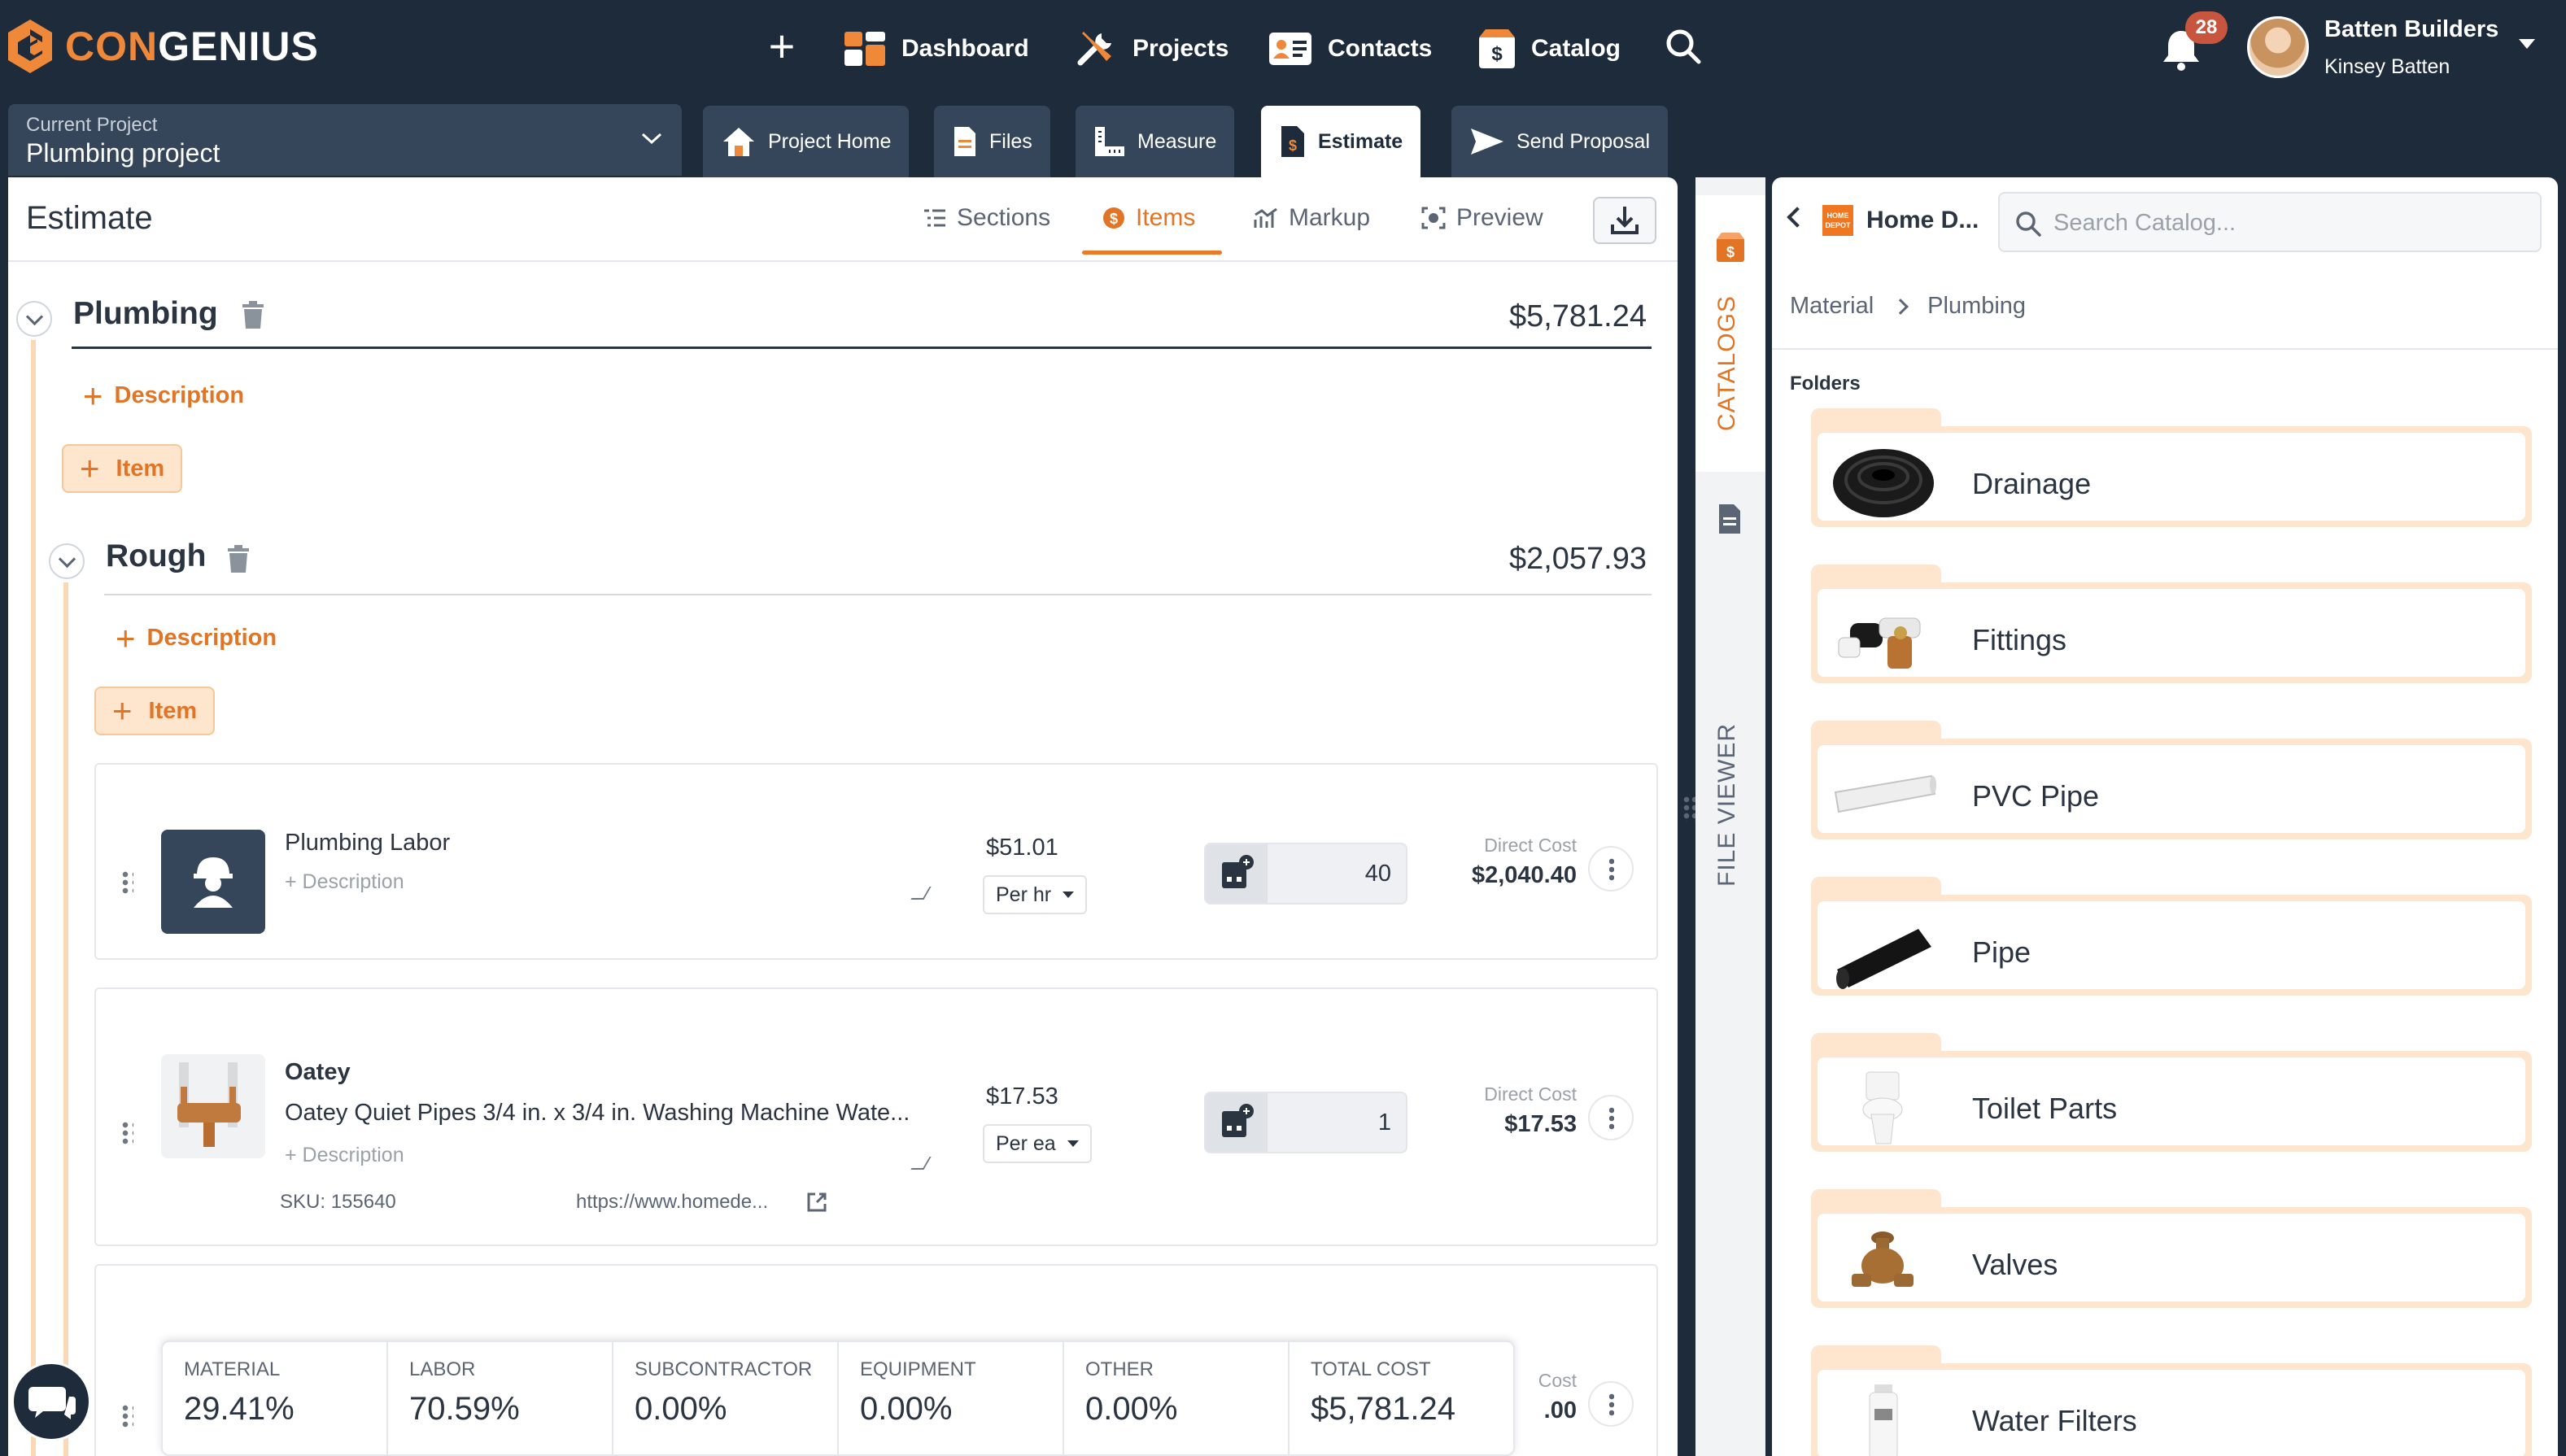 The width and height of the screenshot is (2566, 1456). I want to click on unit-select: Per hr, so click(1035, 895).